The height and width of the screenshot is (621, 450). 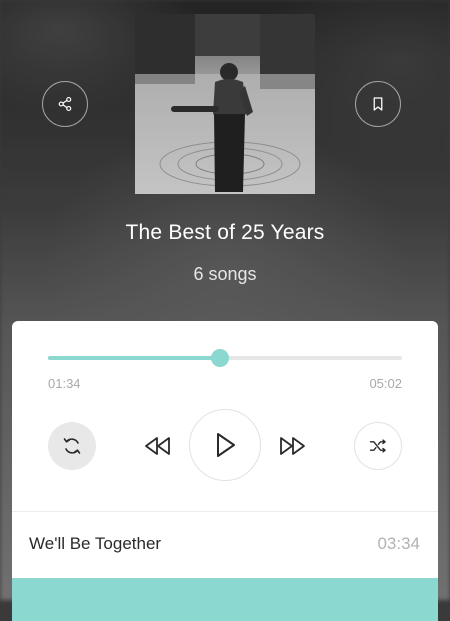 What do you see at coordinates (385, 383) in the screenshot?
I see `total-time: 05:02` at bounding box center [385, 383].